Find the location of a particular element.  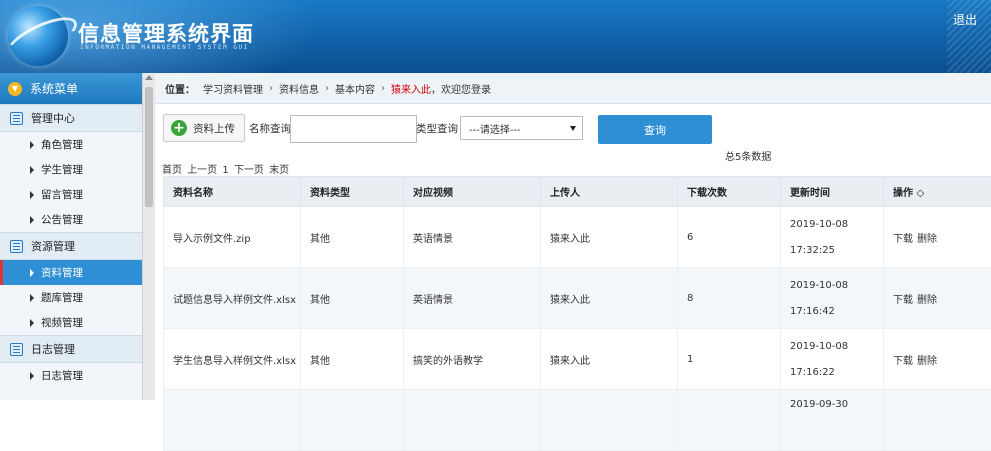

col-header: 下载次数 is located at coordinates (729, 192).